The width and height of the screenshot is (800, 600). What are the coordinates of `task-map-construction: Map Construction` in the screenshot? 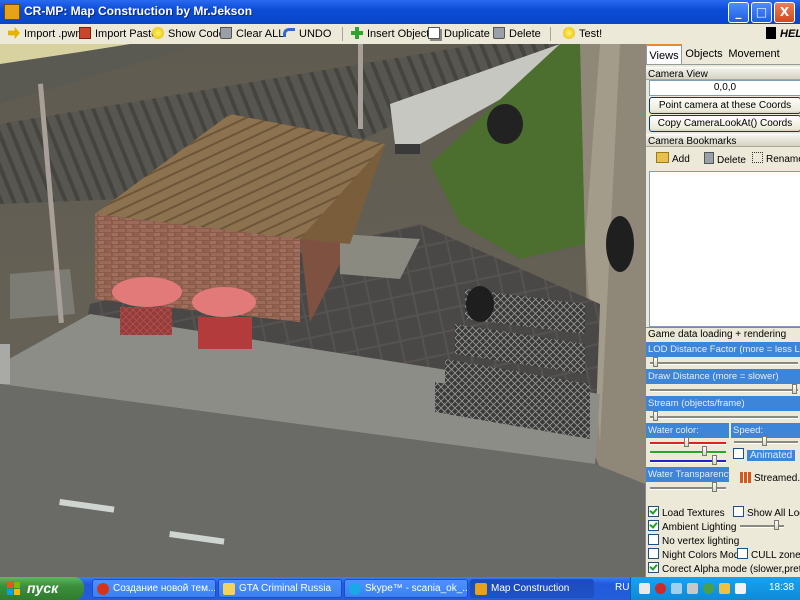 It's located at (532, 588).